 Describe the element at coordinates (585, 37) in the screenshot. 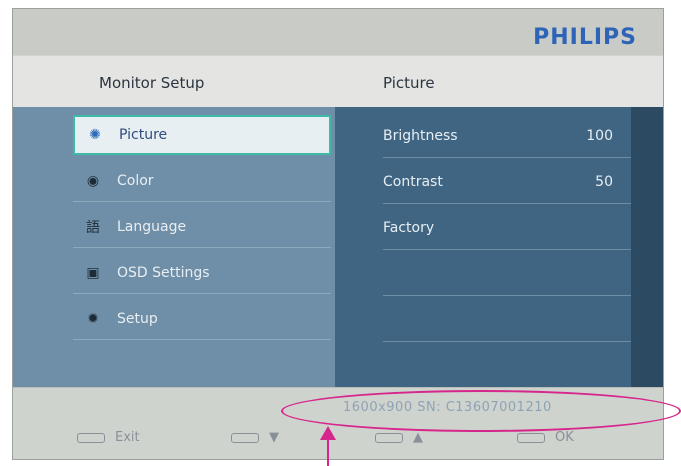

I see `brand-logo: PHILIPS` at that location.